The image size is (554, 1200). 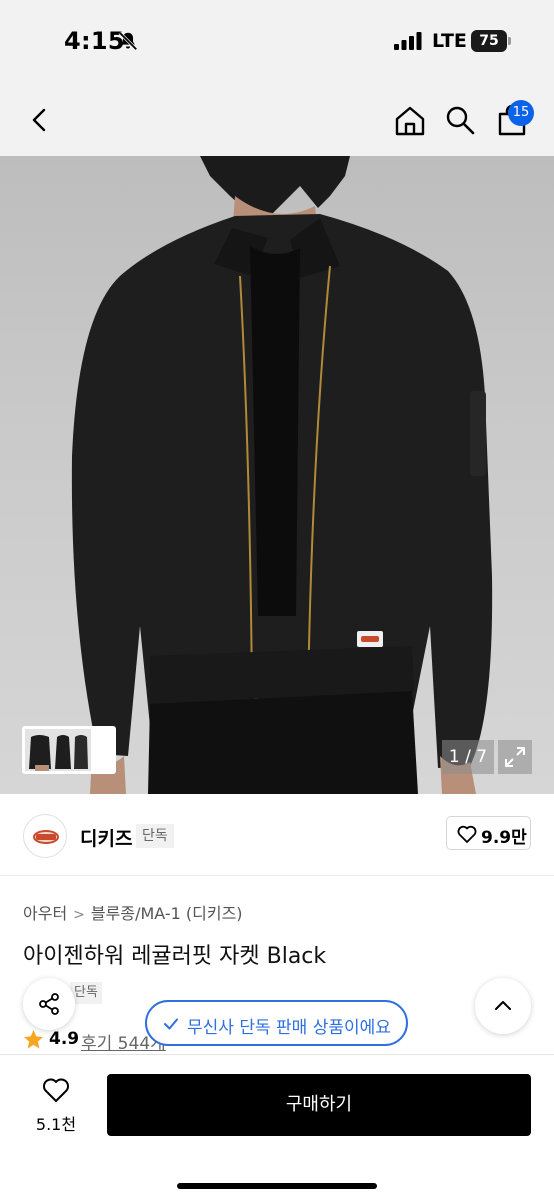 I want to click on brand-row: 디키즈 단독 9.9만, so click(x=277, y=835).